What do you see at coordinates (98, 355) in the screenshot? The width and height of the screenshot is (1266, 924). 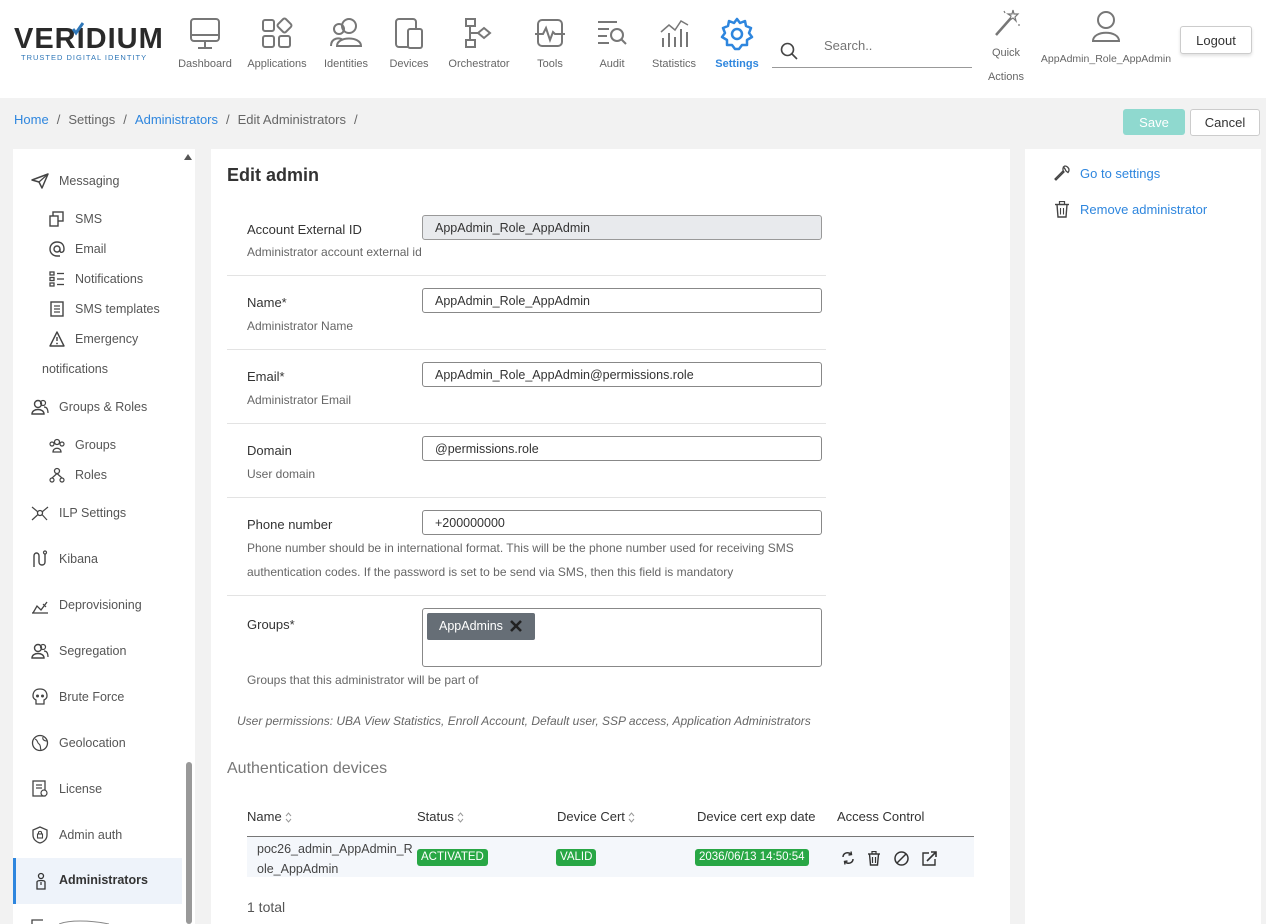 I see `sidebar-item-emergency-notifications: Emergency notifications` at bounding box center [98, 355].